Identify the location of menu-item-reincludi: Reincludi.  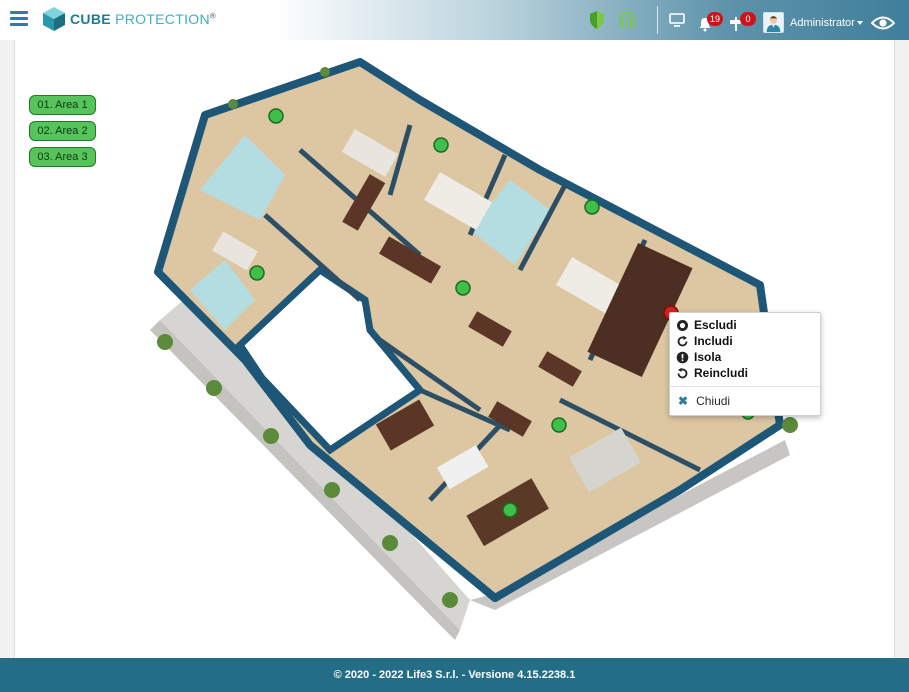
(712, 373).